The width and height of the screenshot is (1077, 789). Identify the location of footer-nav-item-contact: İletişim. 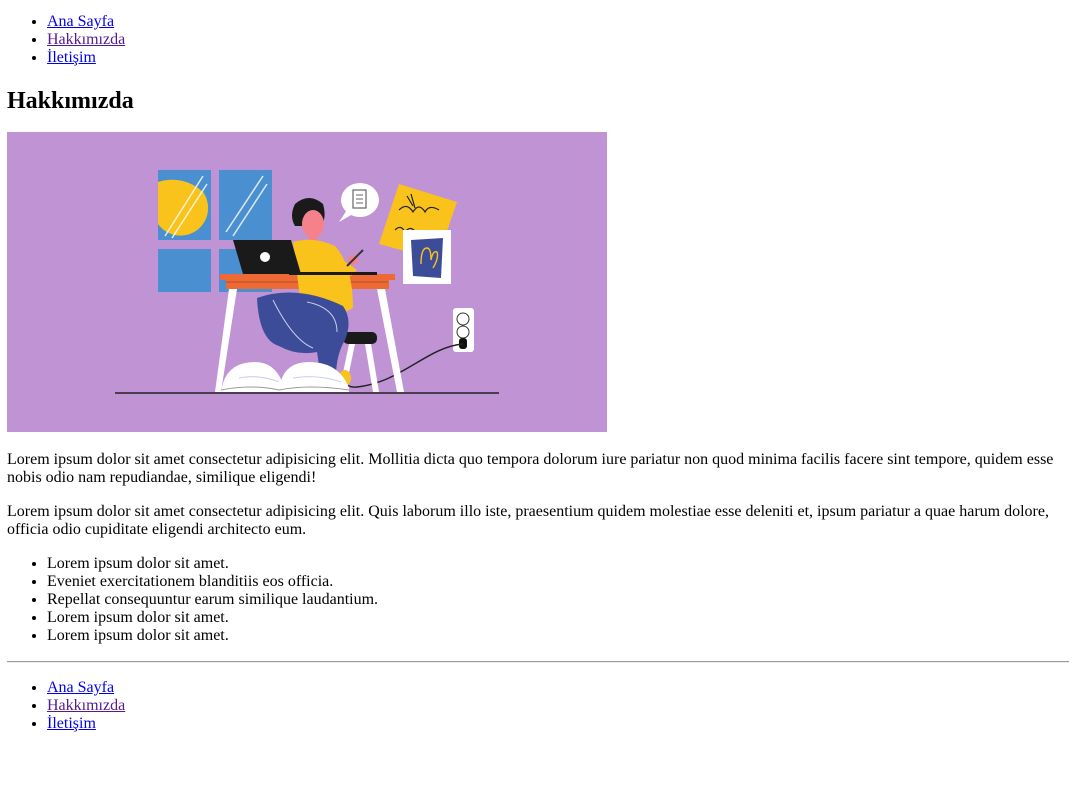
(558, 724).